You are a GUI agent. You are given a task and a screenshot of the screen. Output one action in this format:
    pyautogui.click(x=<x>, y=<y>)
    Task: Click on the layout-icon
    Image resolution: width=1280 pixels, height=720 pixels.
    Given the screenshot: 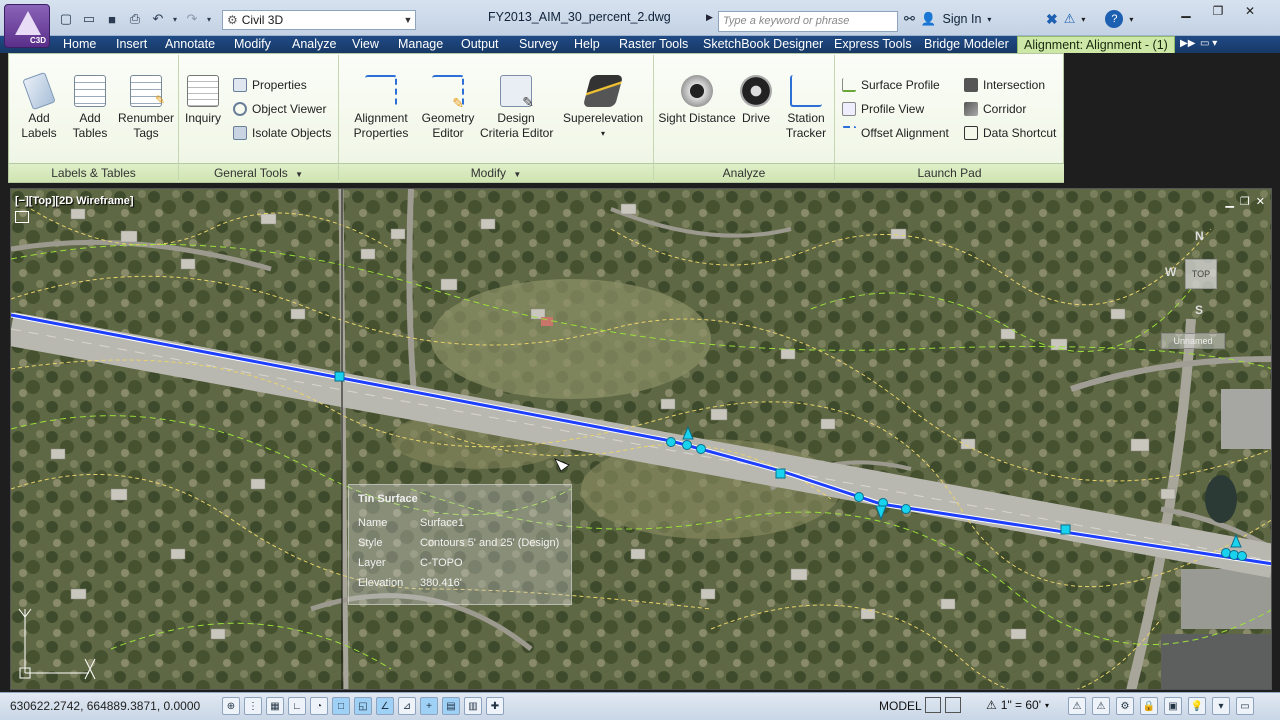 What is the action you would take?
    pyautogui.click(x=933, y=705)
    